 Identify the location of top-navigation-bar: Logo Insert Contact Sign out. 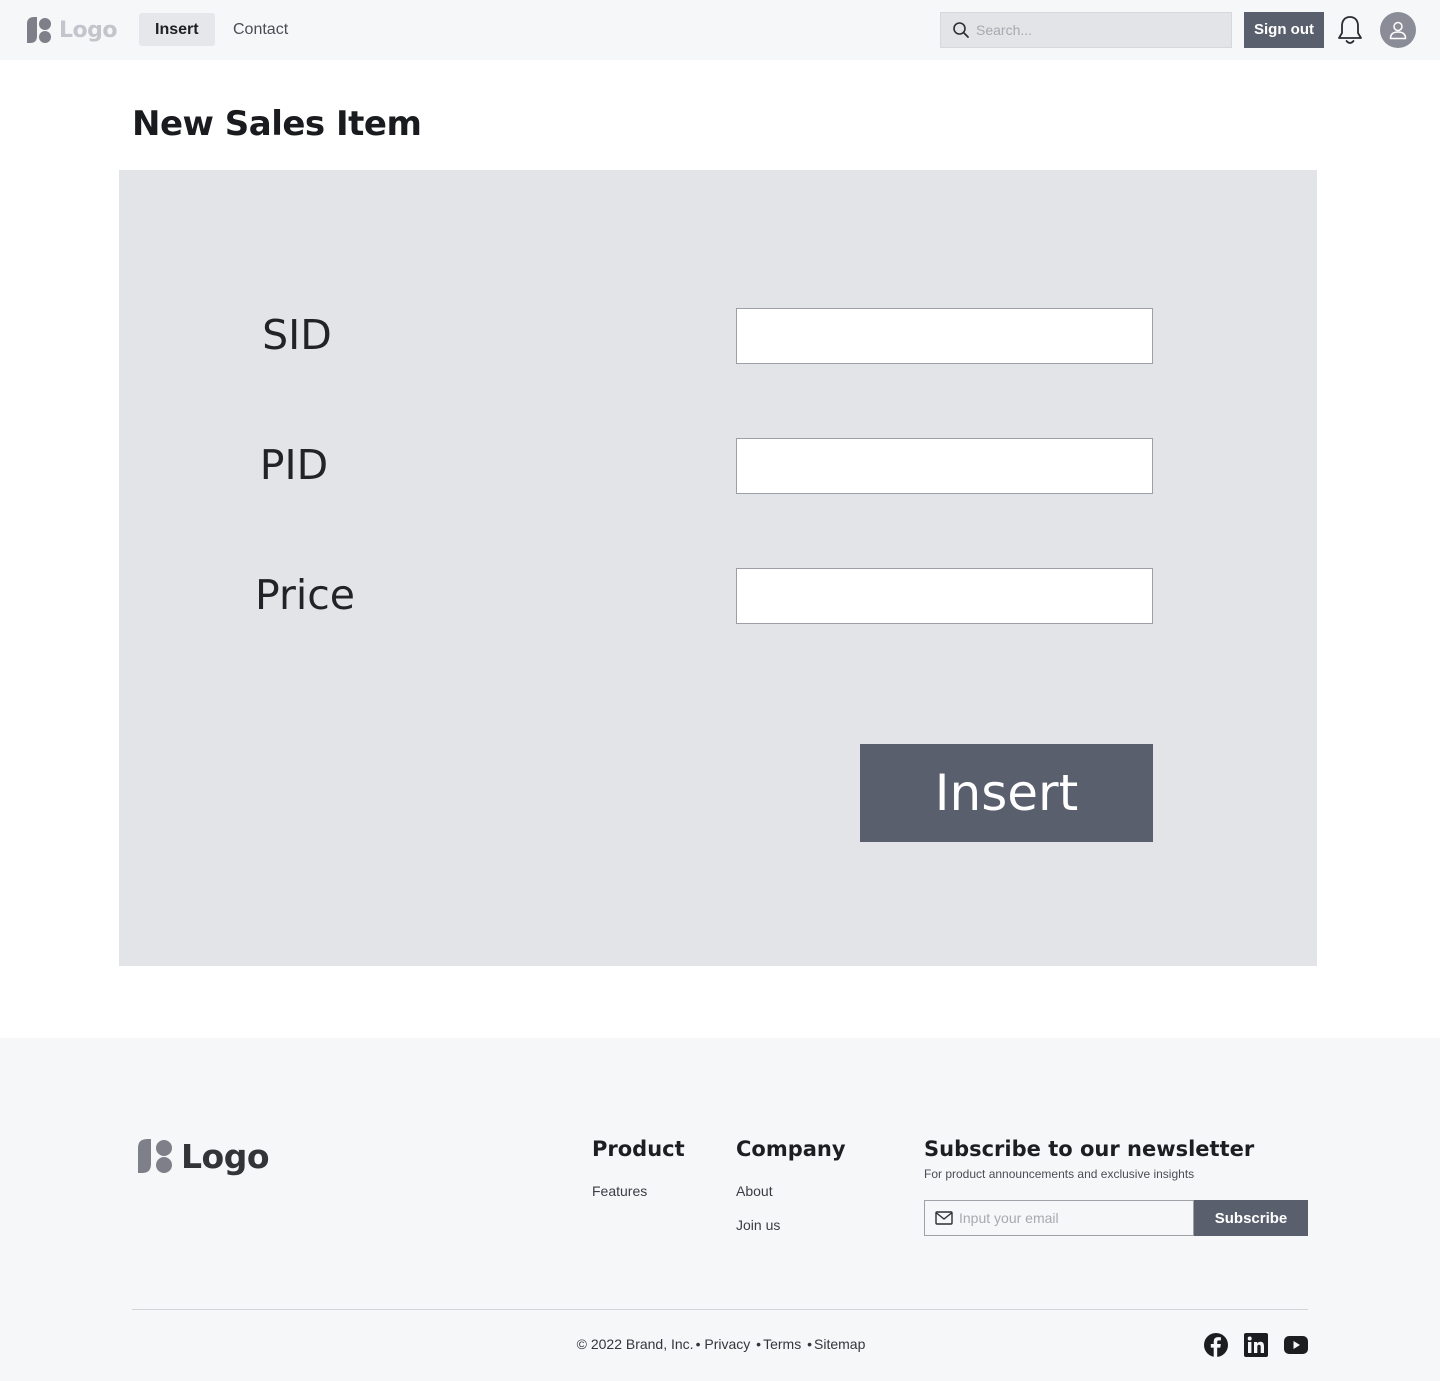
(720, 30).